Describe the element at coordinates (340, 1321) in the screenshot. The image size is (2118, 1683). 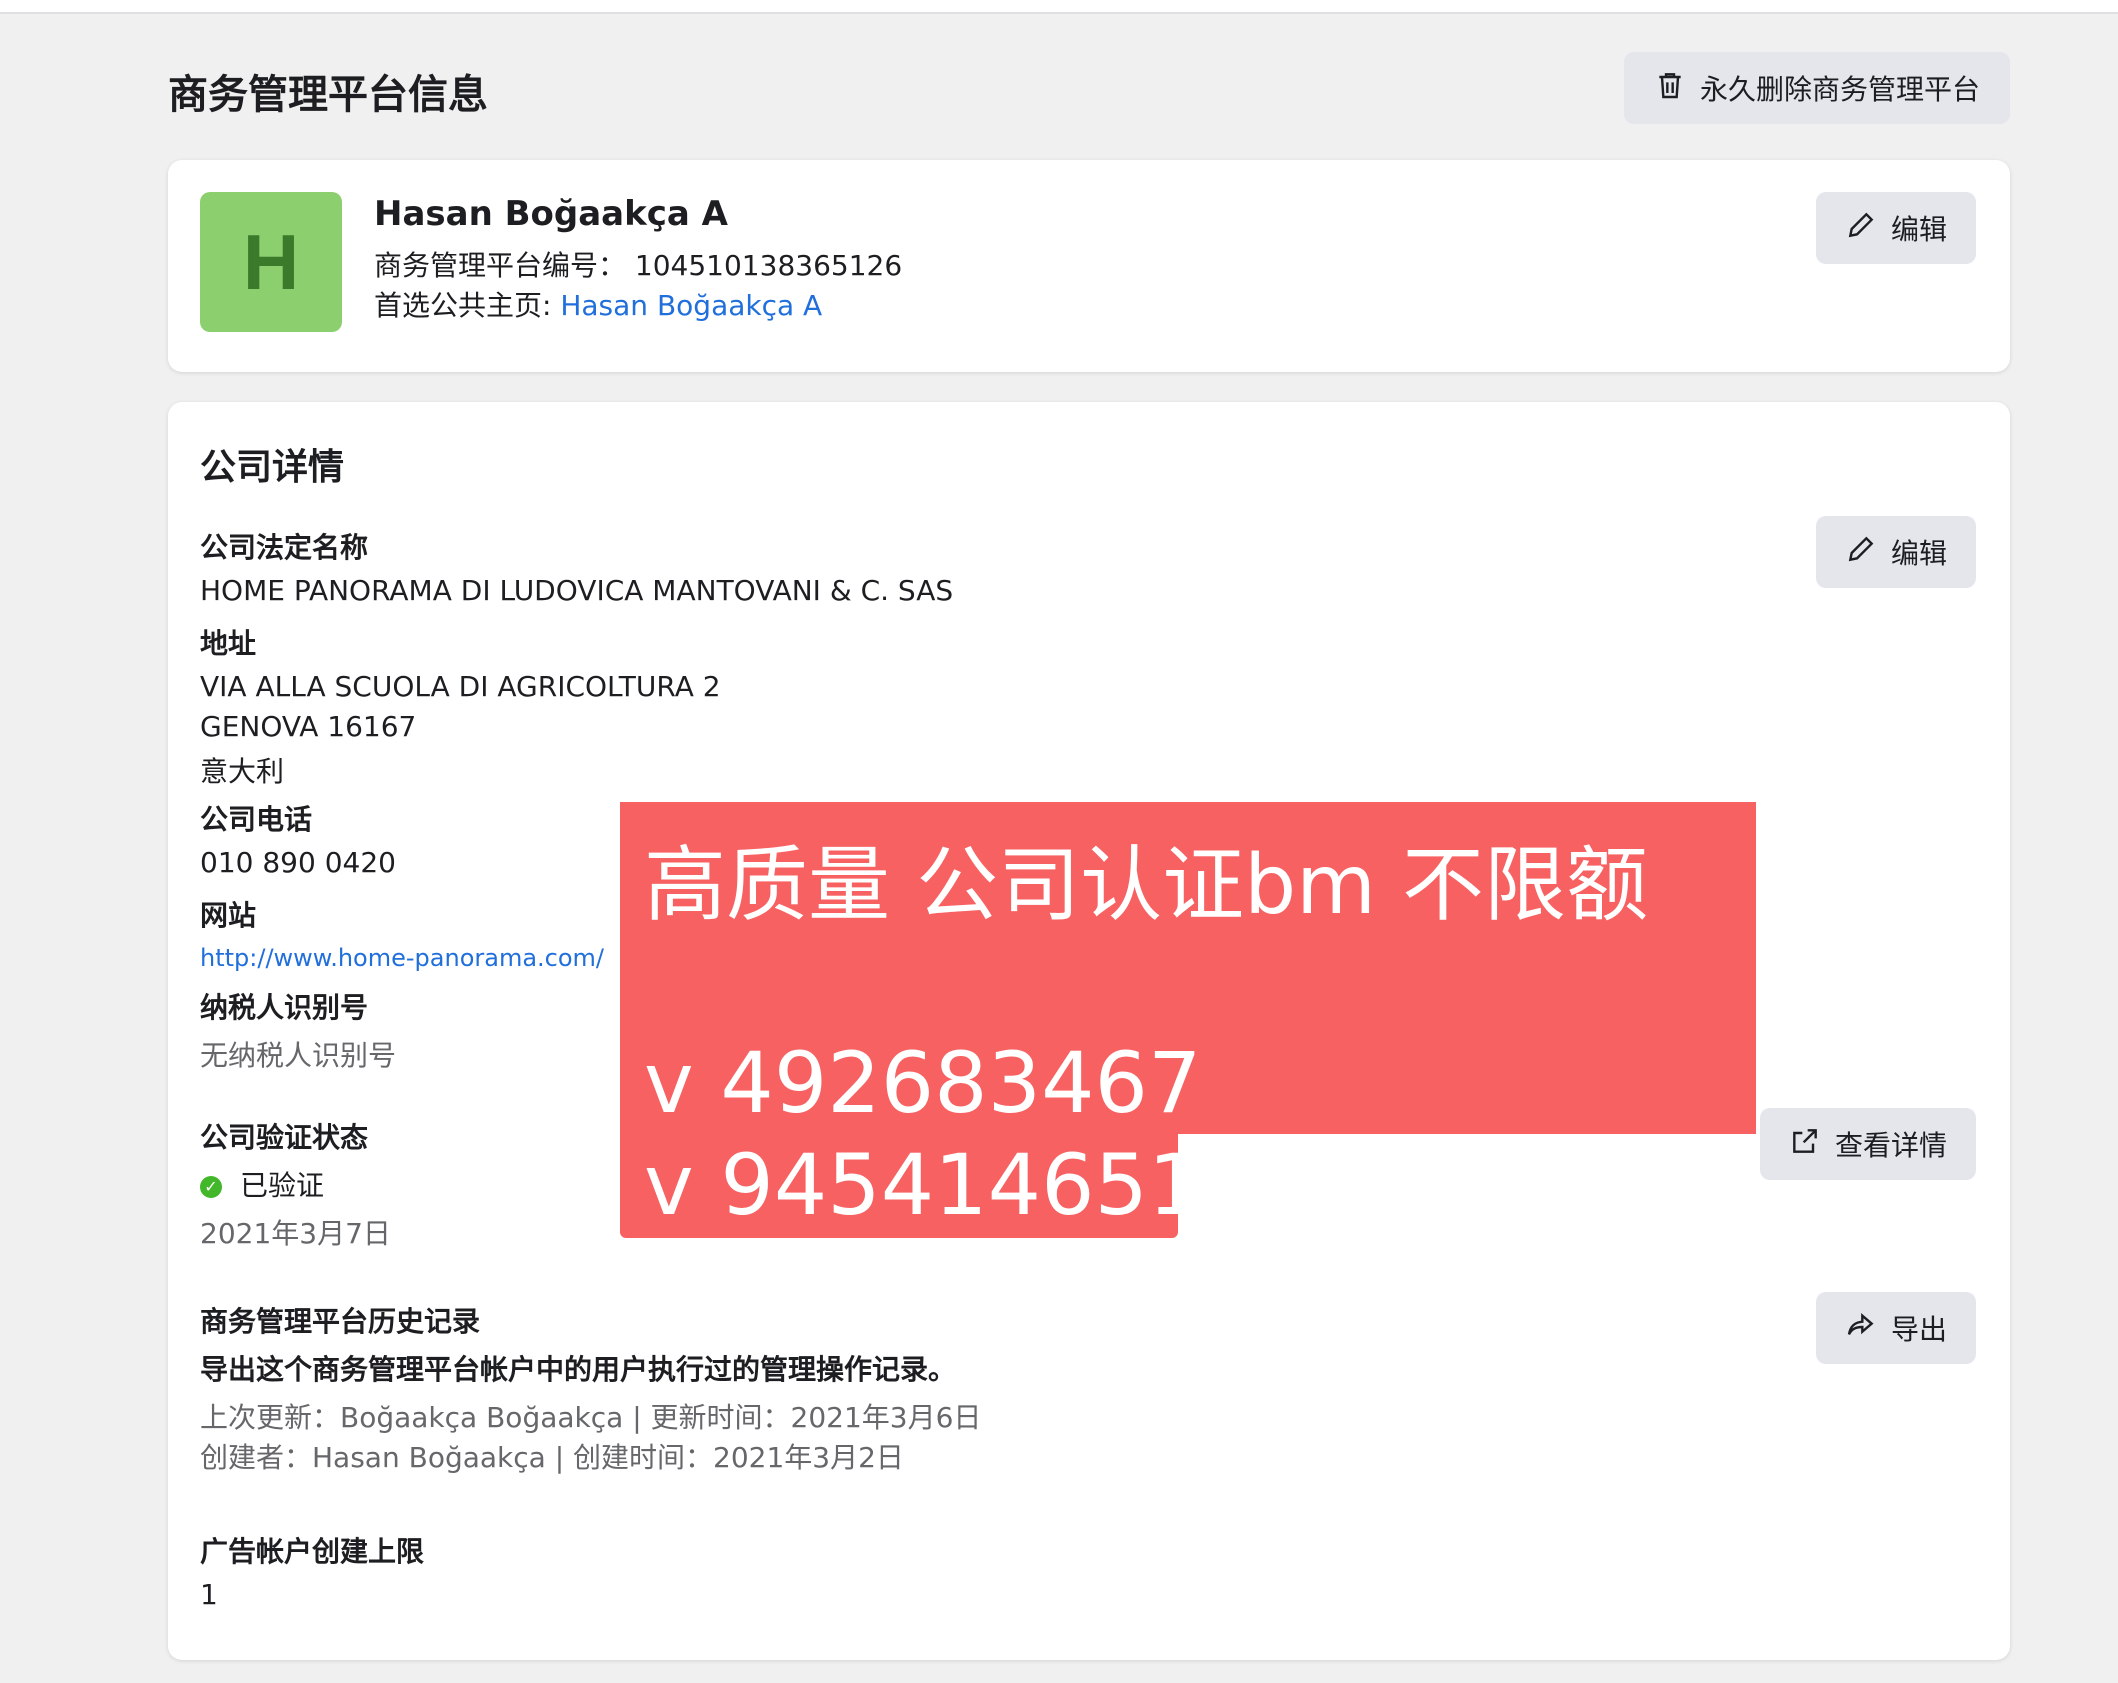
I see `history-label: 商务管理平台历史记录` at that location.